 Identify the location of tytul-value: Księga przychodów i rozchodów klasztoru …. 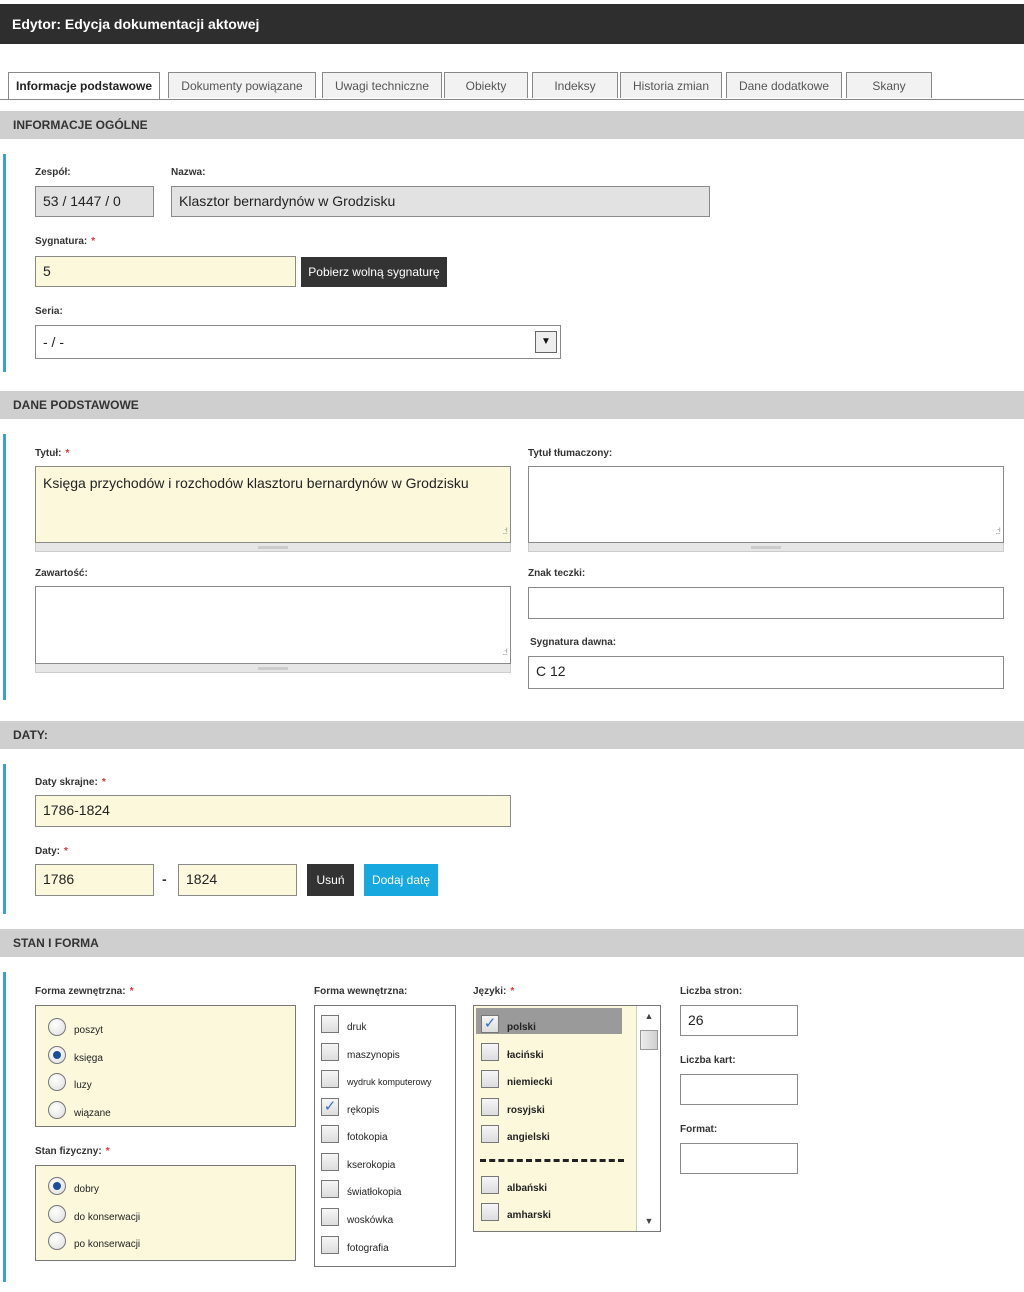
(256, 483).